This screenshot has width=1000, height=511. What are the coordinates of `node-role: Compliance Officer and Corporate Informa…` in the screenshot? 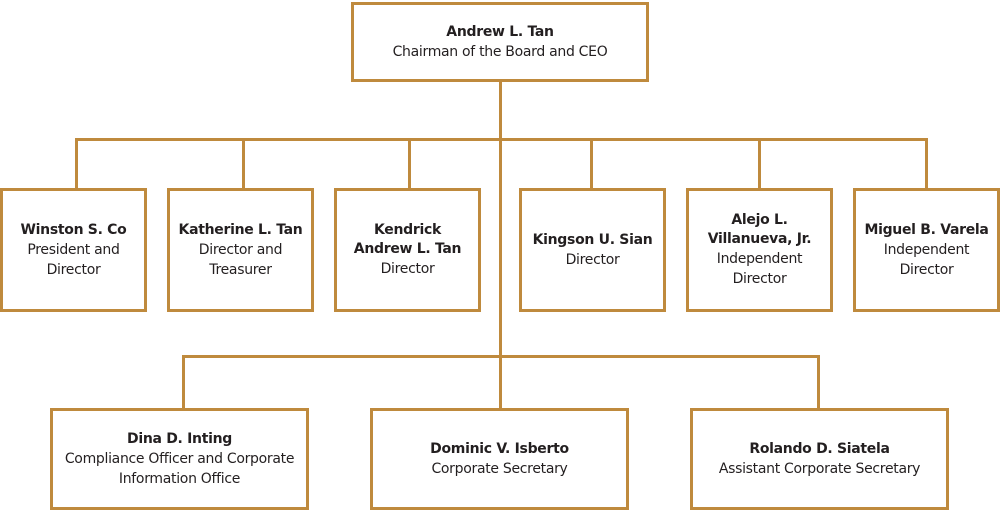 It's located at (179, 468).